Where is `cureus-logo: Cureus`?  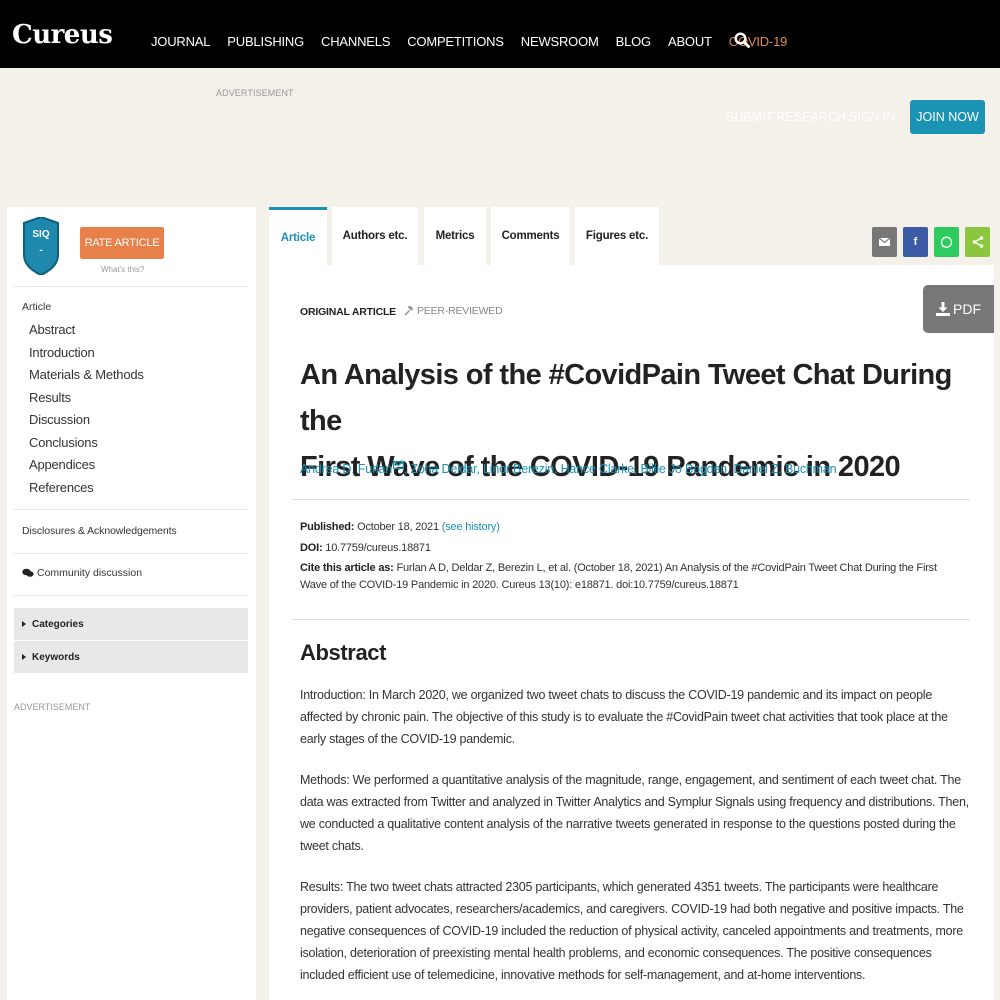 cureus-logo: Cureus is located at coordinates (62, 35).